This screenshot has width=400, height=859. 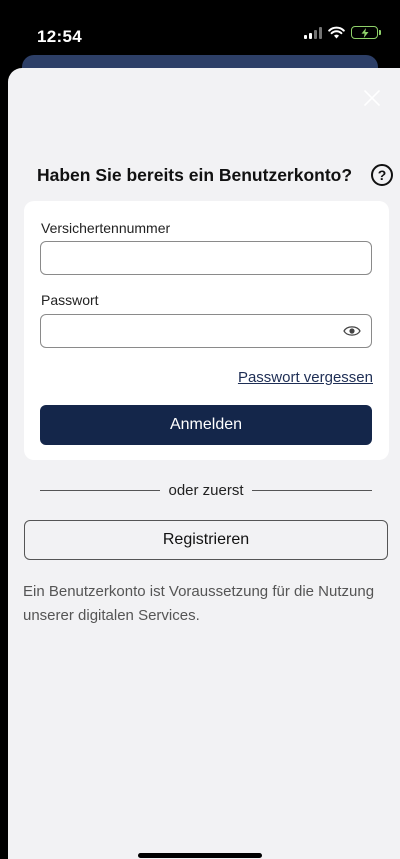 What do you see at coordinates (206, 425) in the screenshot?
I see `login-button: Anmelden` at bounding box center [206, 425].